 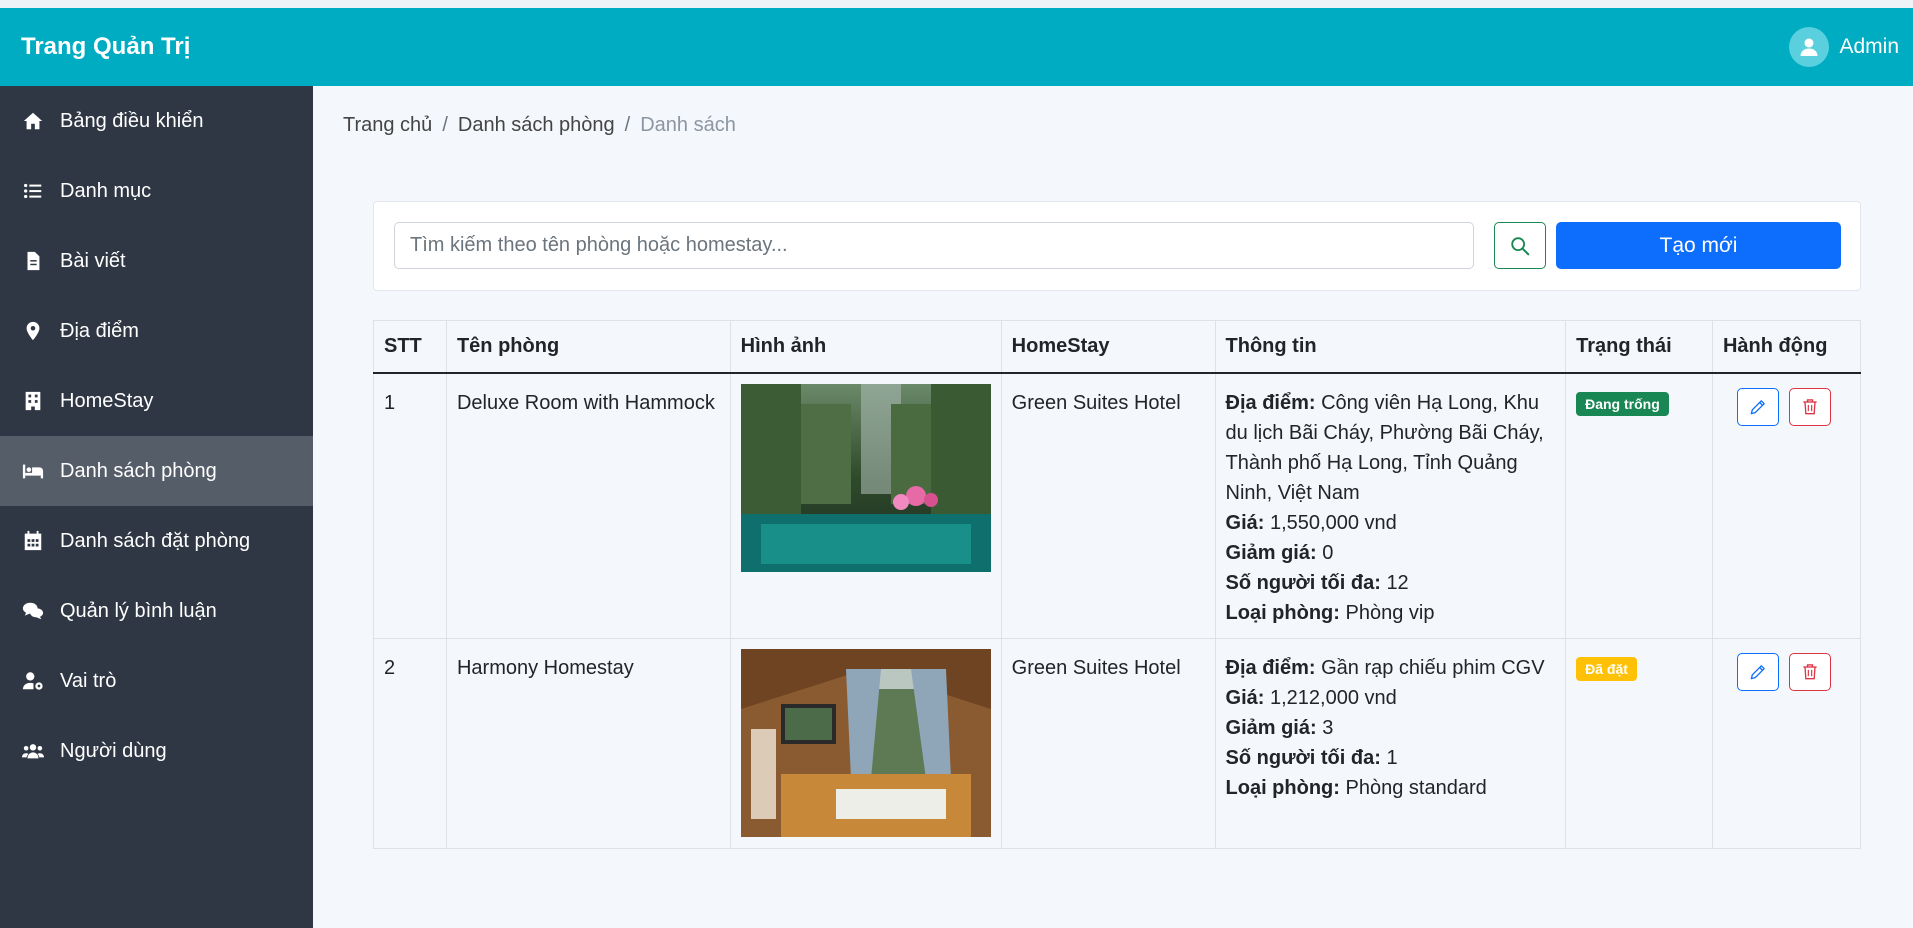 I want to click on status-badge: Đã đặt, so click(x=1606, y=668).